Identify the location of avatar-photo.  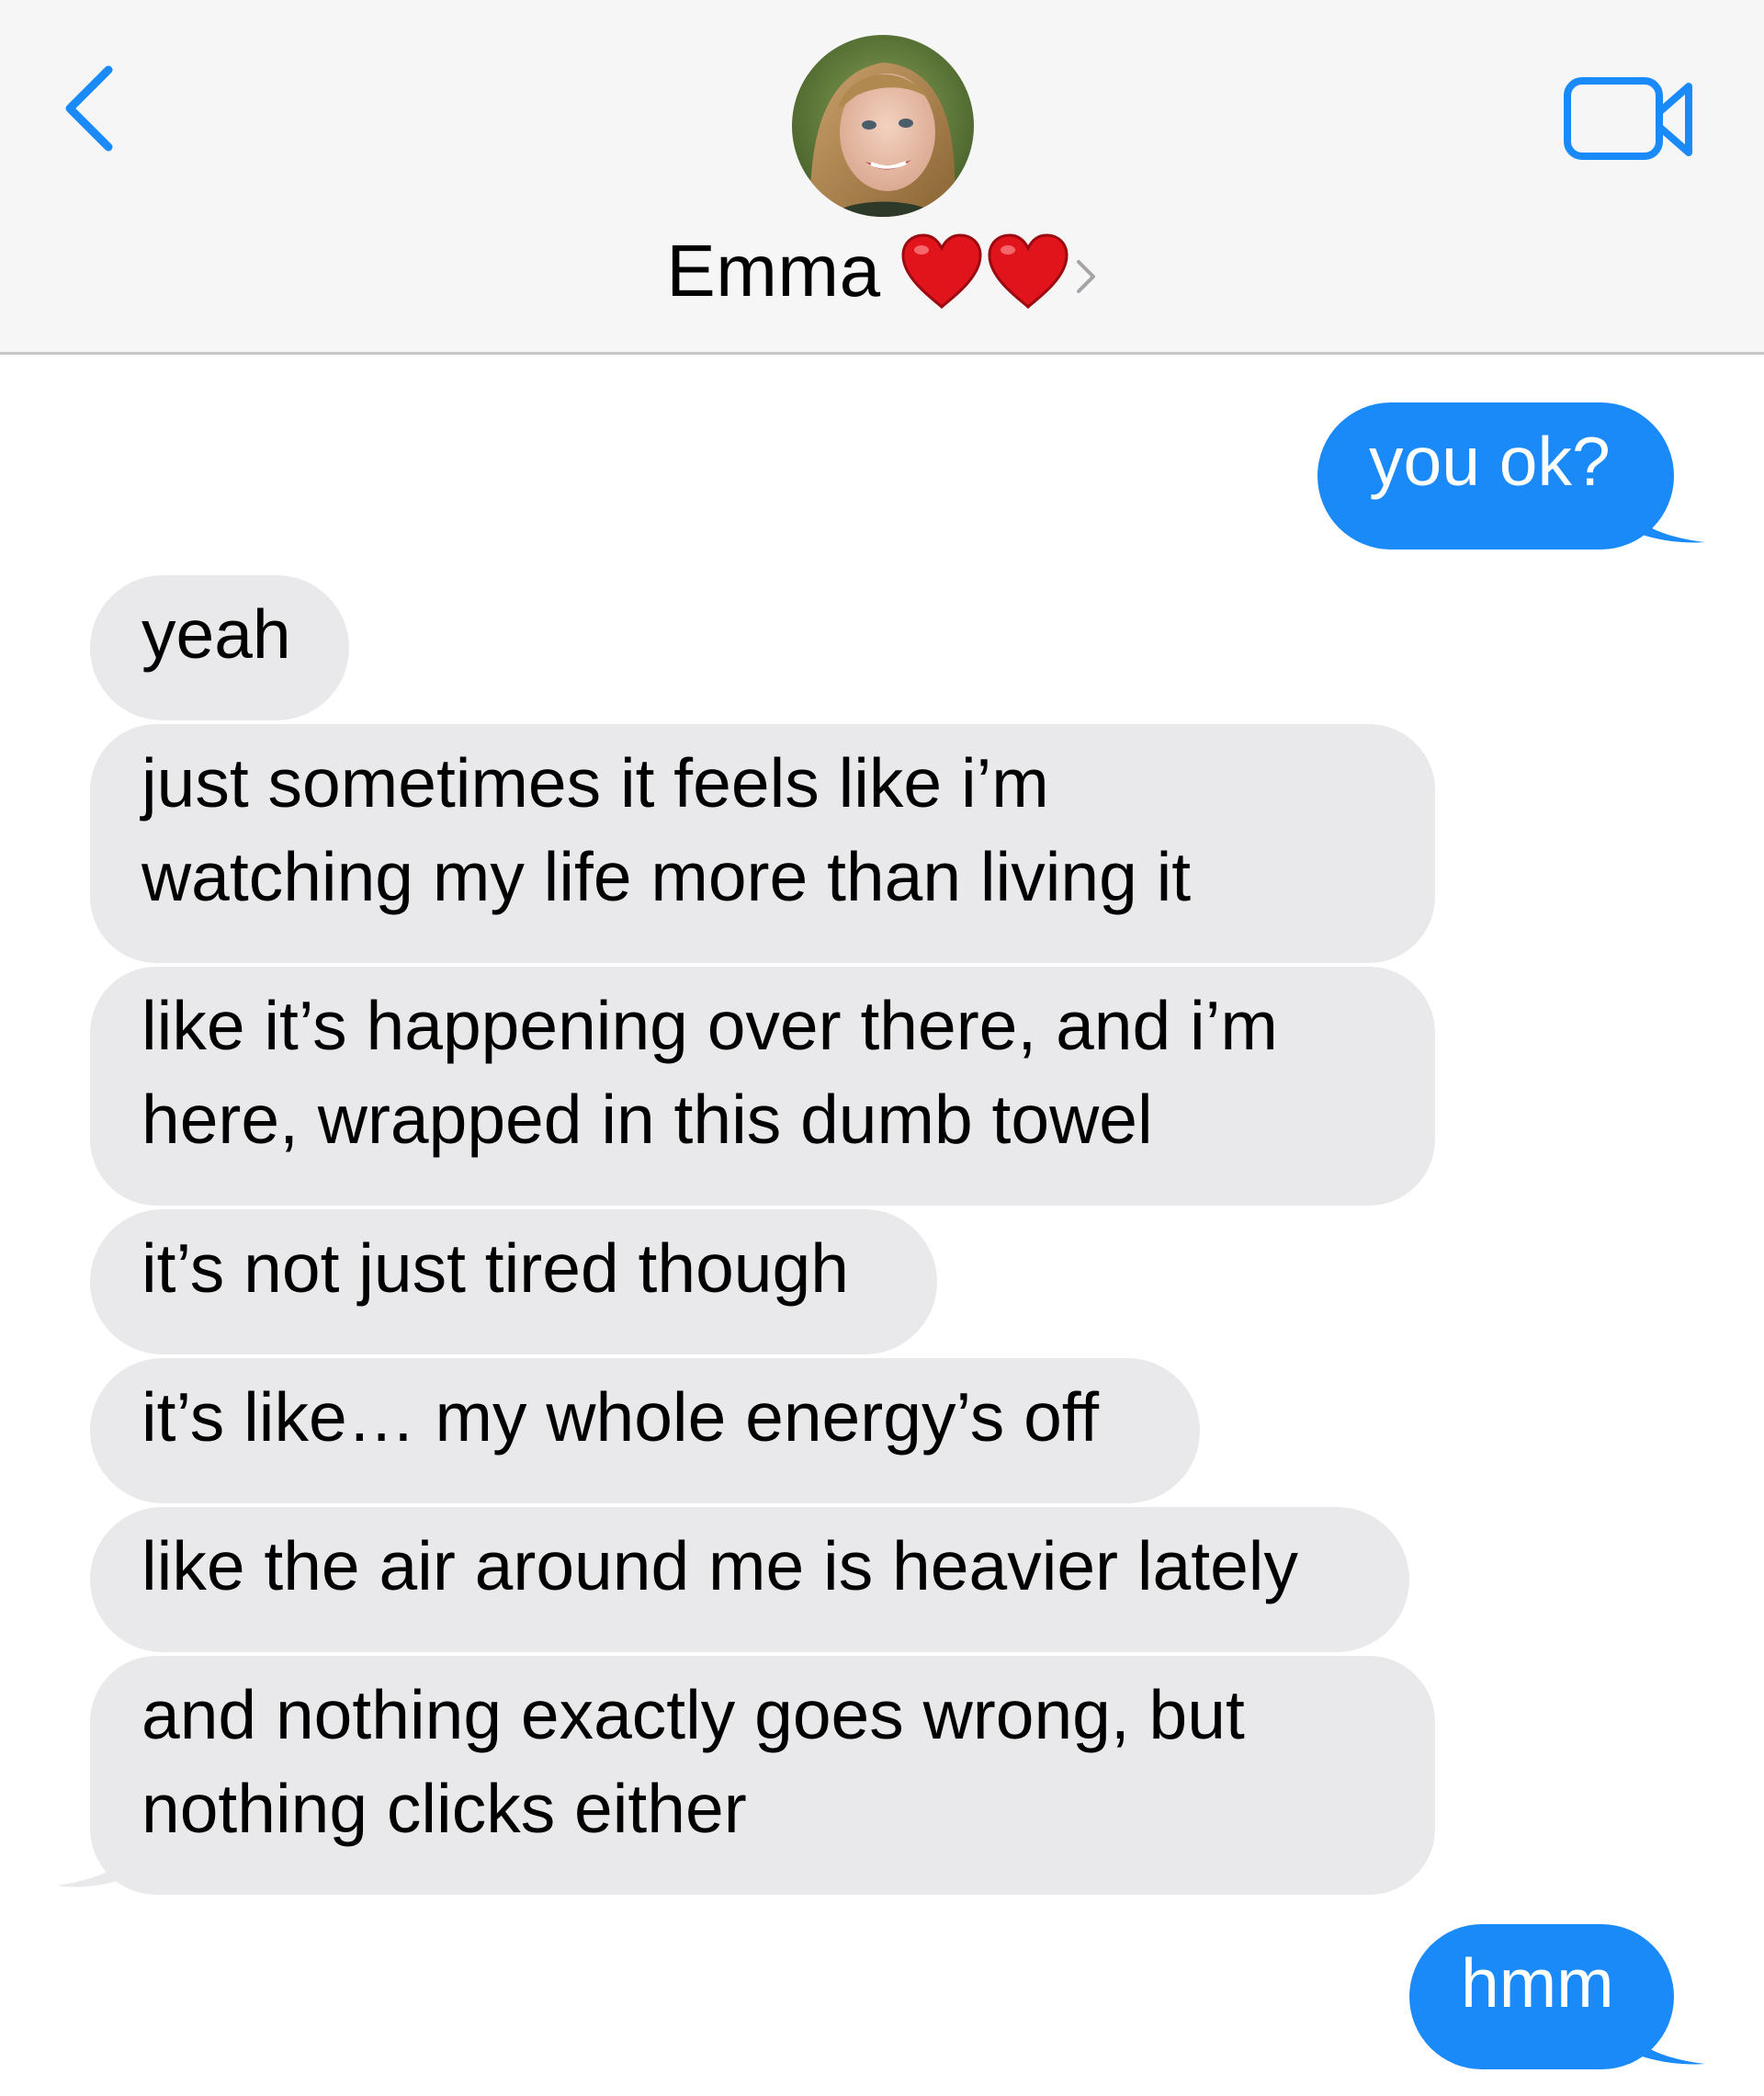
(883, 126).